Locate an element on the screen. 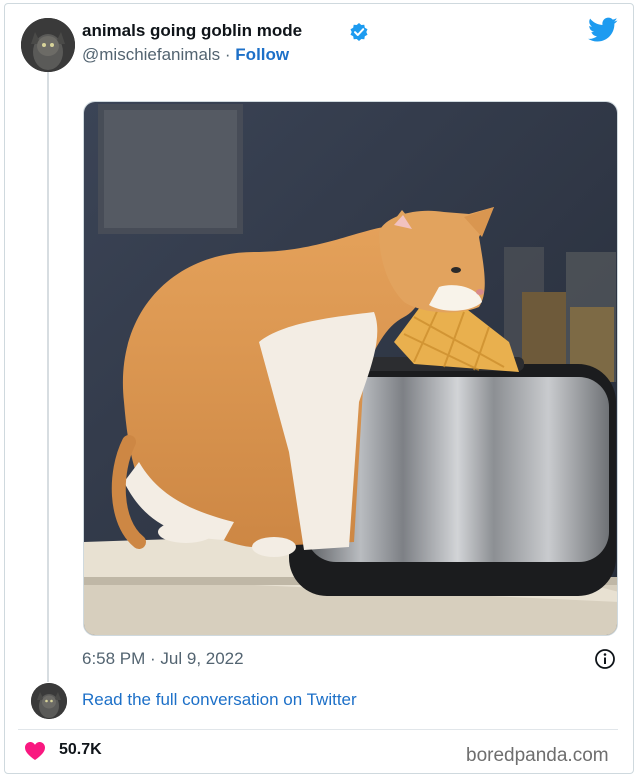 This screenshot has height=778, width=640. verified-badge-icon is located at coordinates (359, 32).